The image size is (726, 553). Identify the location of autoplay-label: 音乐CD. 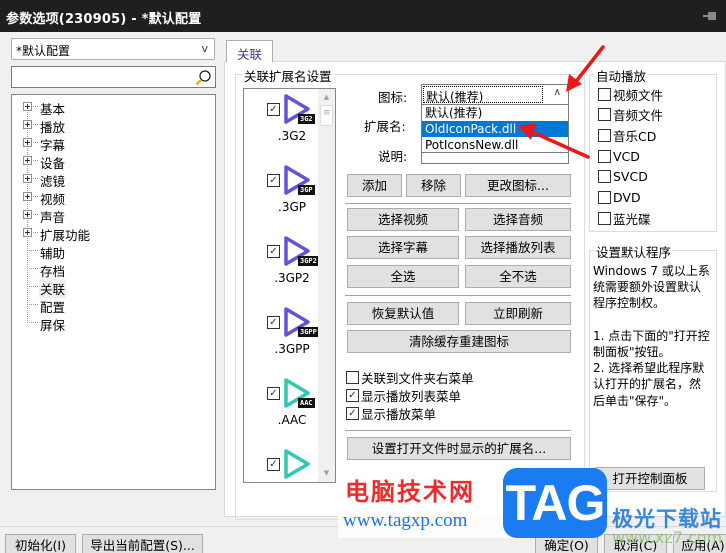
(635, 136).